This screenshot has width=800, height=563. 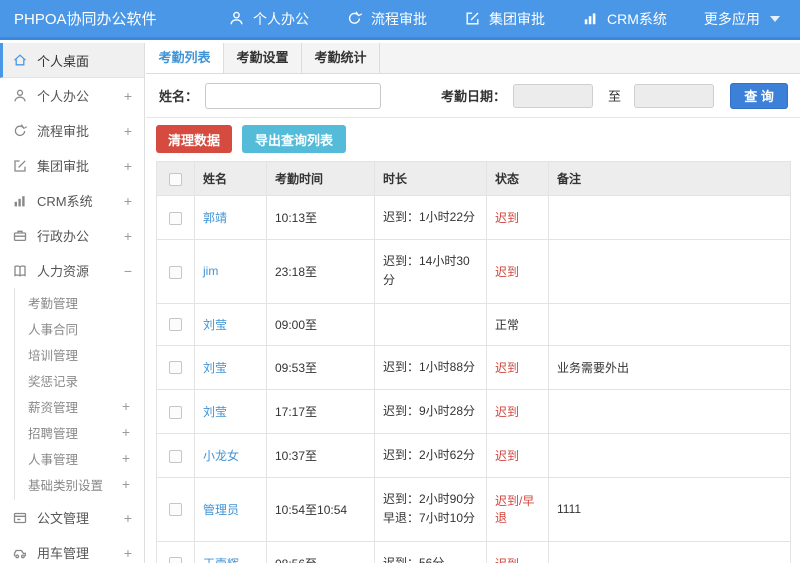 What do you see at coordinates (221, 456) in the screenshot?
I see `name-link: 小龙女` at bounding box center [221, 456].